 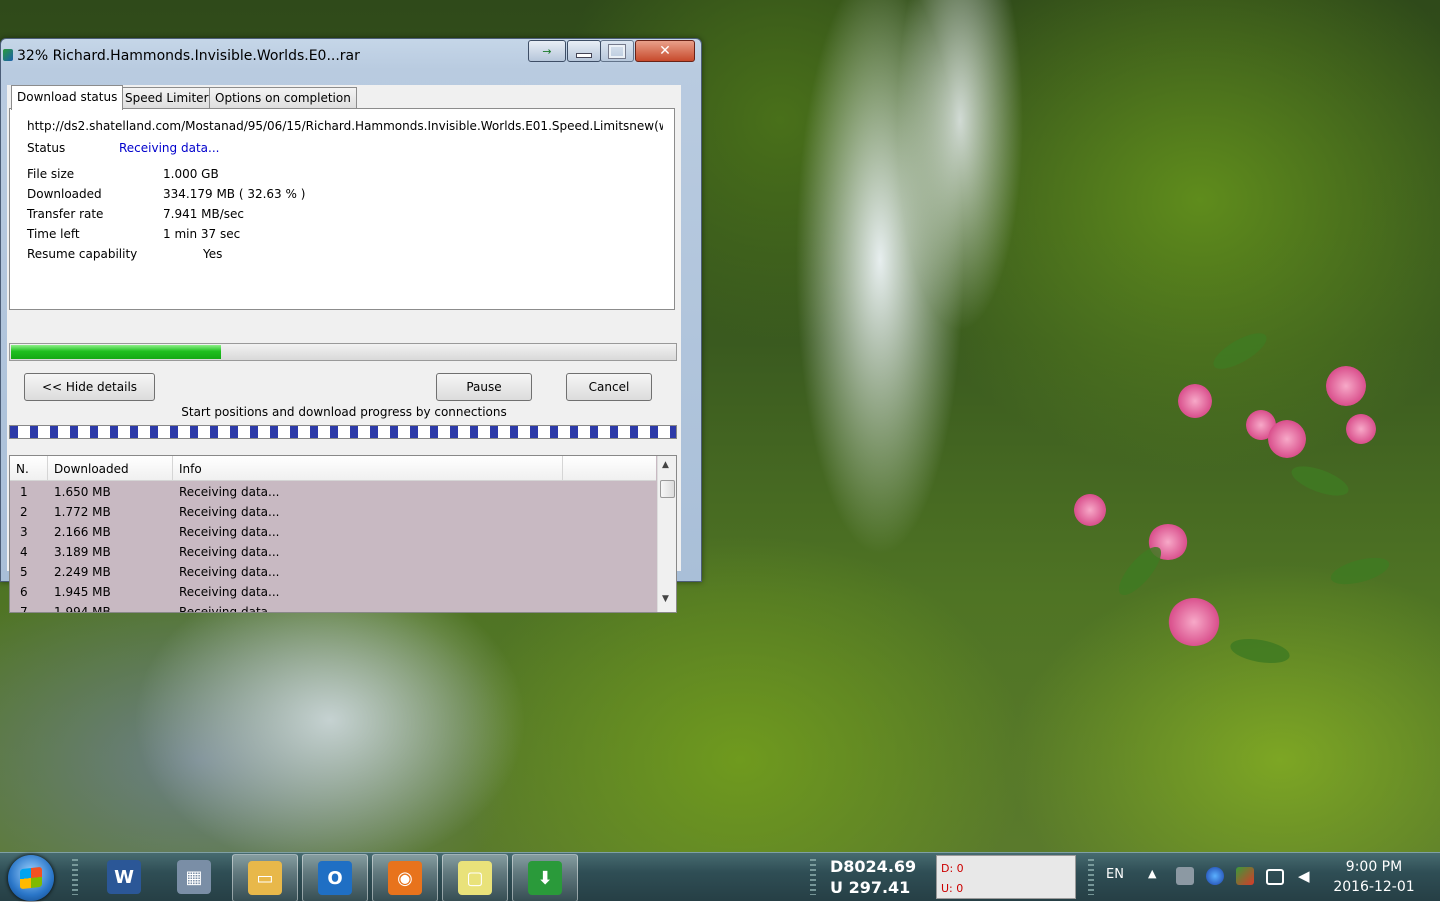 I want to click on time-left-label: Time left, so click(x=53, y=234).